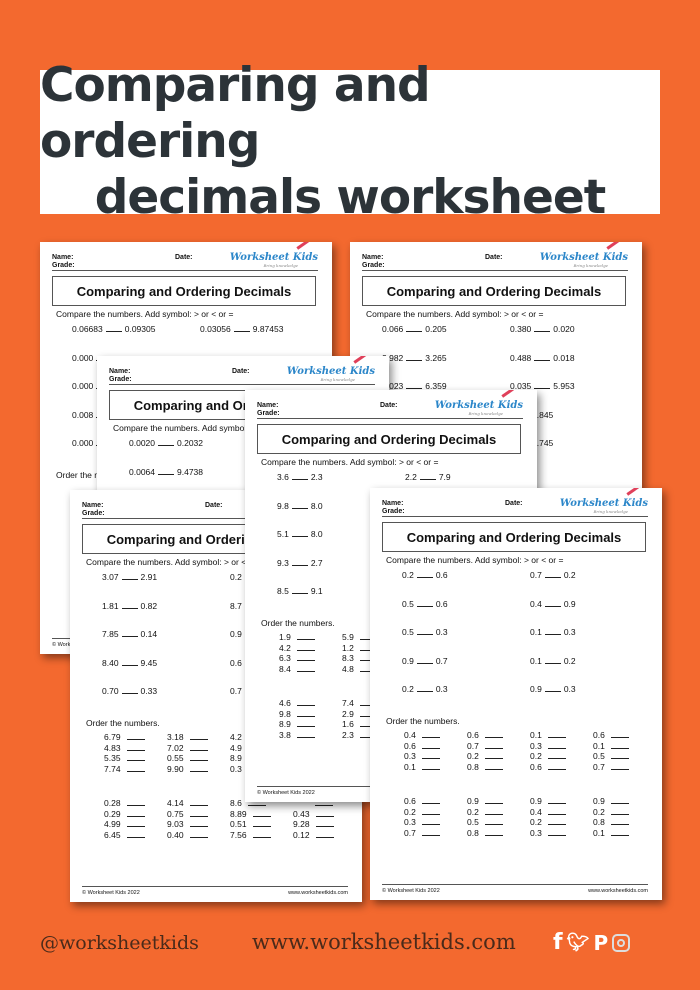  What do you see at coordinates (600, 943) in the screenshot?
I see `pinterest-icon: P` at bounding box center [600, 943].